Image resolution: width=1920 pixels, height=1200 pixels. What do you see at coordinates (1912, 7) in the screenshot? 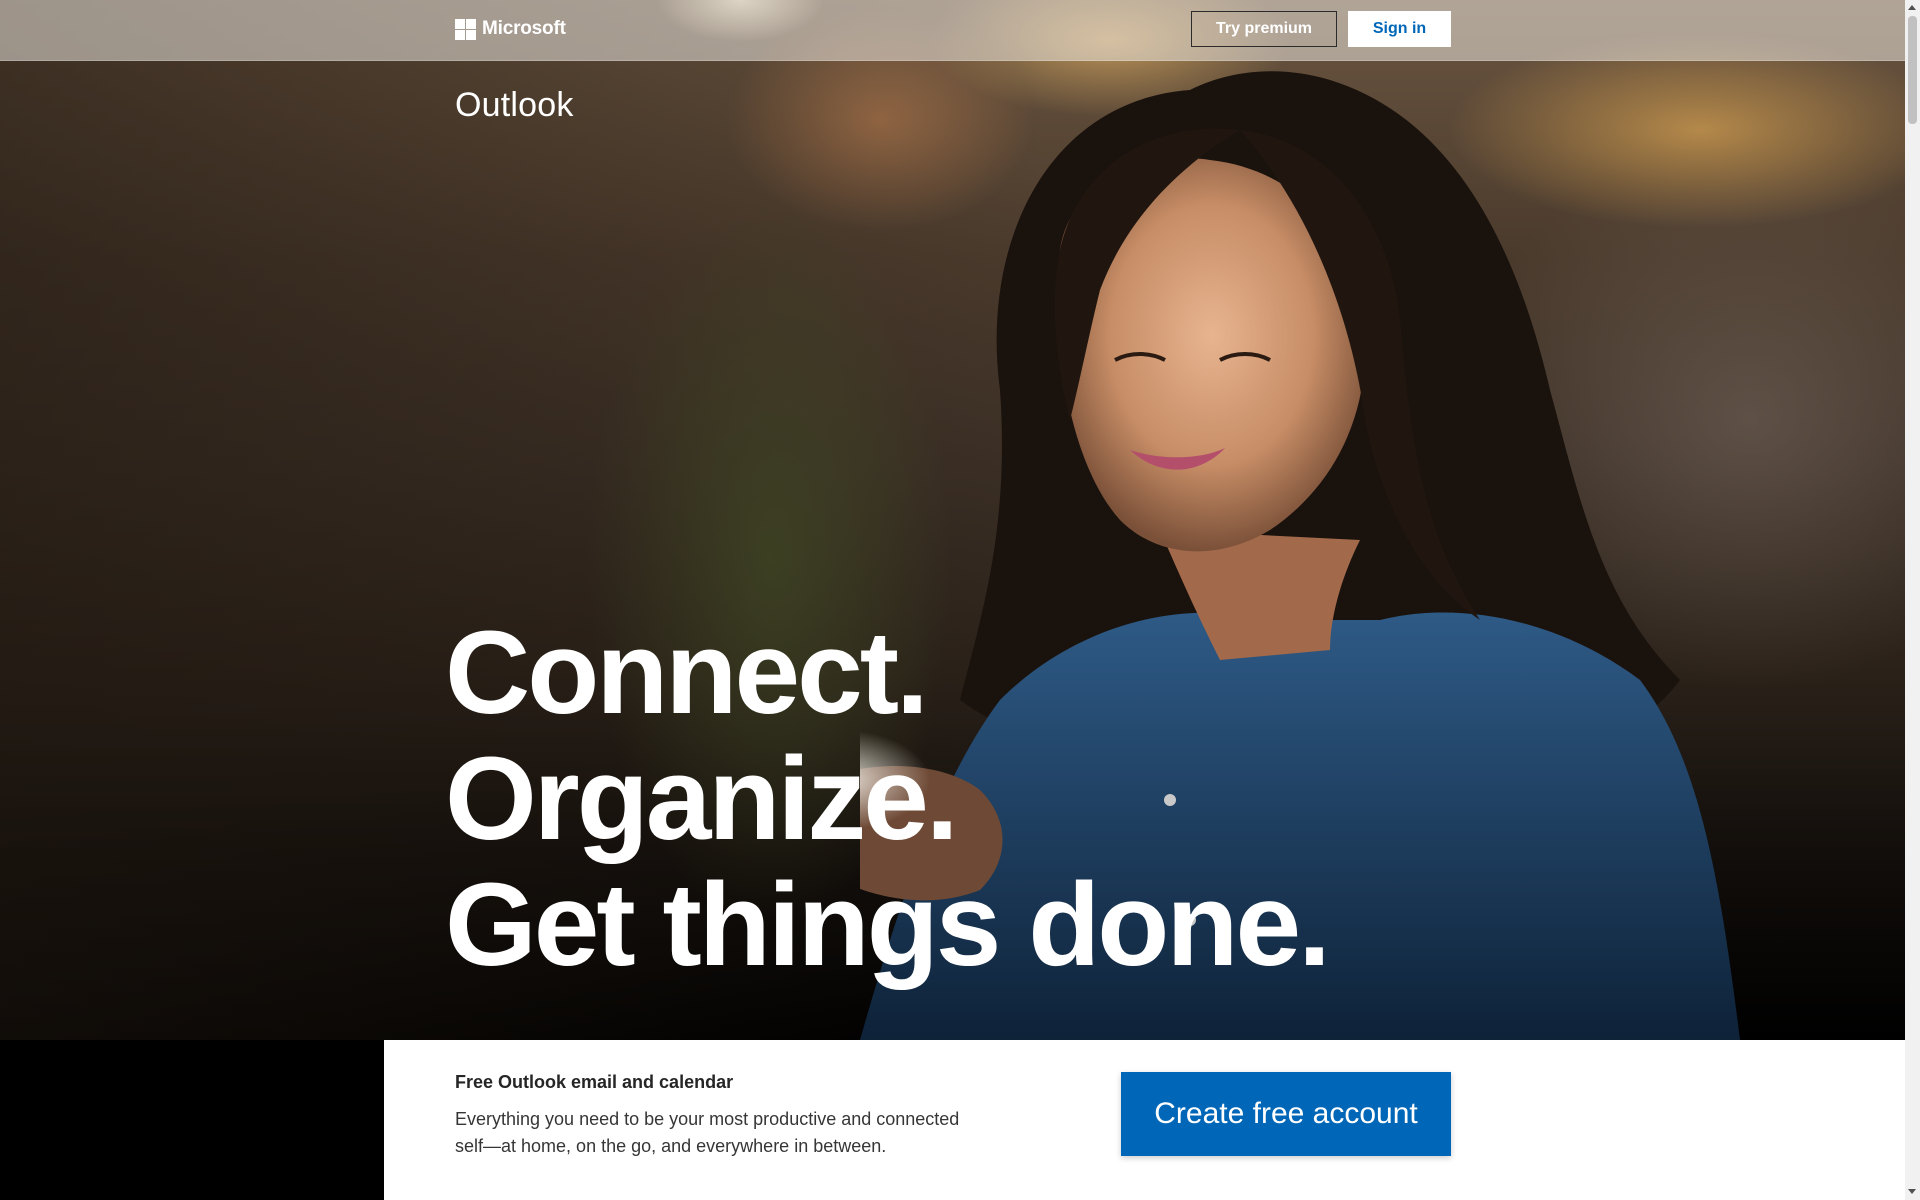
I see `scroll-up-arrow-icon` at bounding box center [1912, 7].